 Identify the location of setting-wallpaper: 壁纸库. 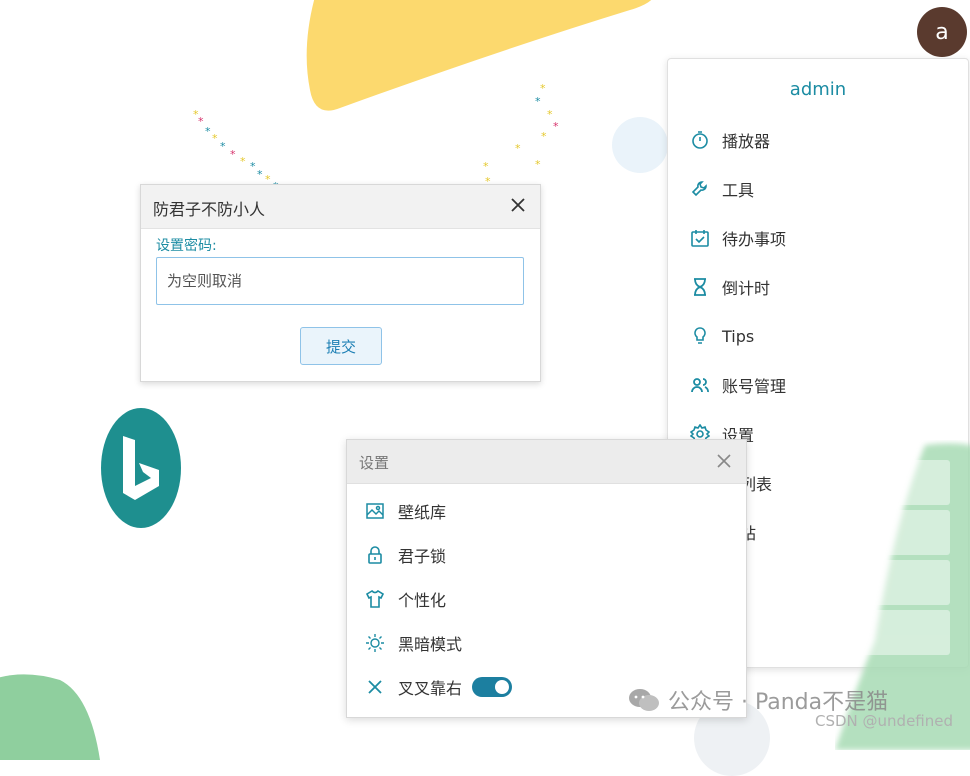
(405, 511).